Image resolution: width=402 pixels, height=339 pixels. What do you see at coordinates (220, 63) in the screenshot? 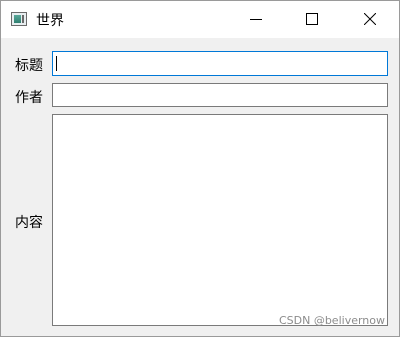
I see `title-input` at bounding box center [220, 63].